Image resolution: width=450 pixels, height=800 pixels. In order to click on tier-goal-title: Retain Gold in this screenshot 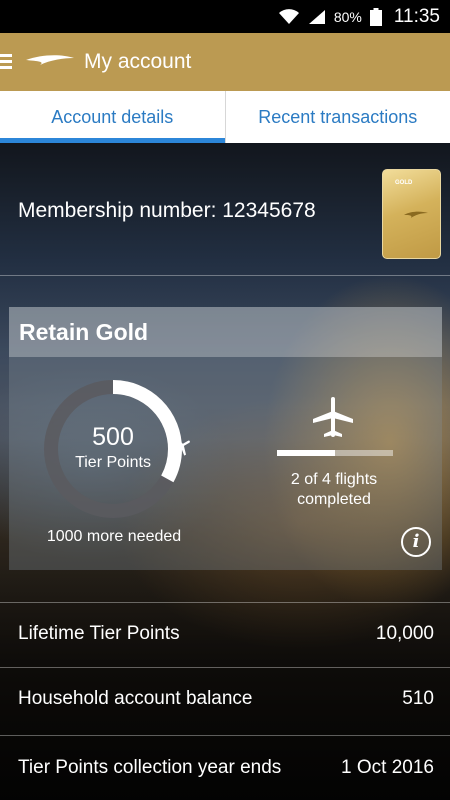, I will do `click(84, 332)`.